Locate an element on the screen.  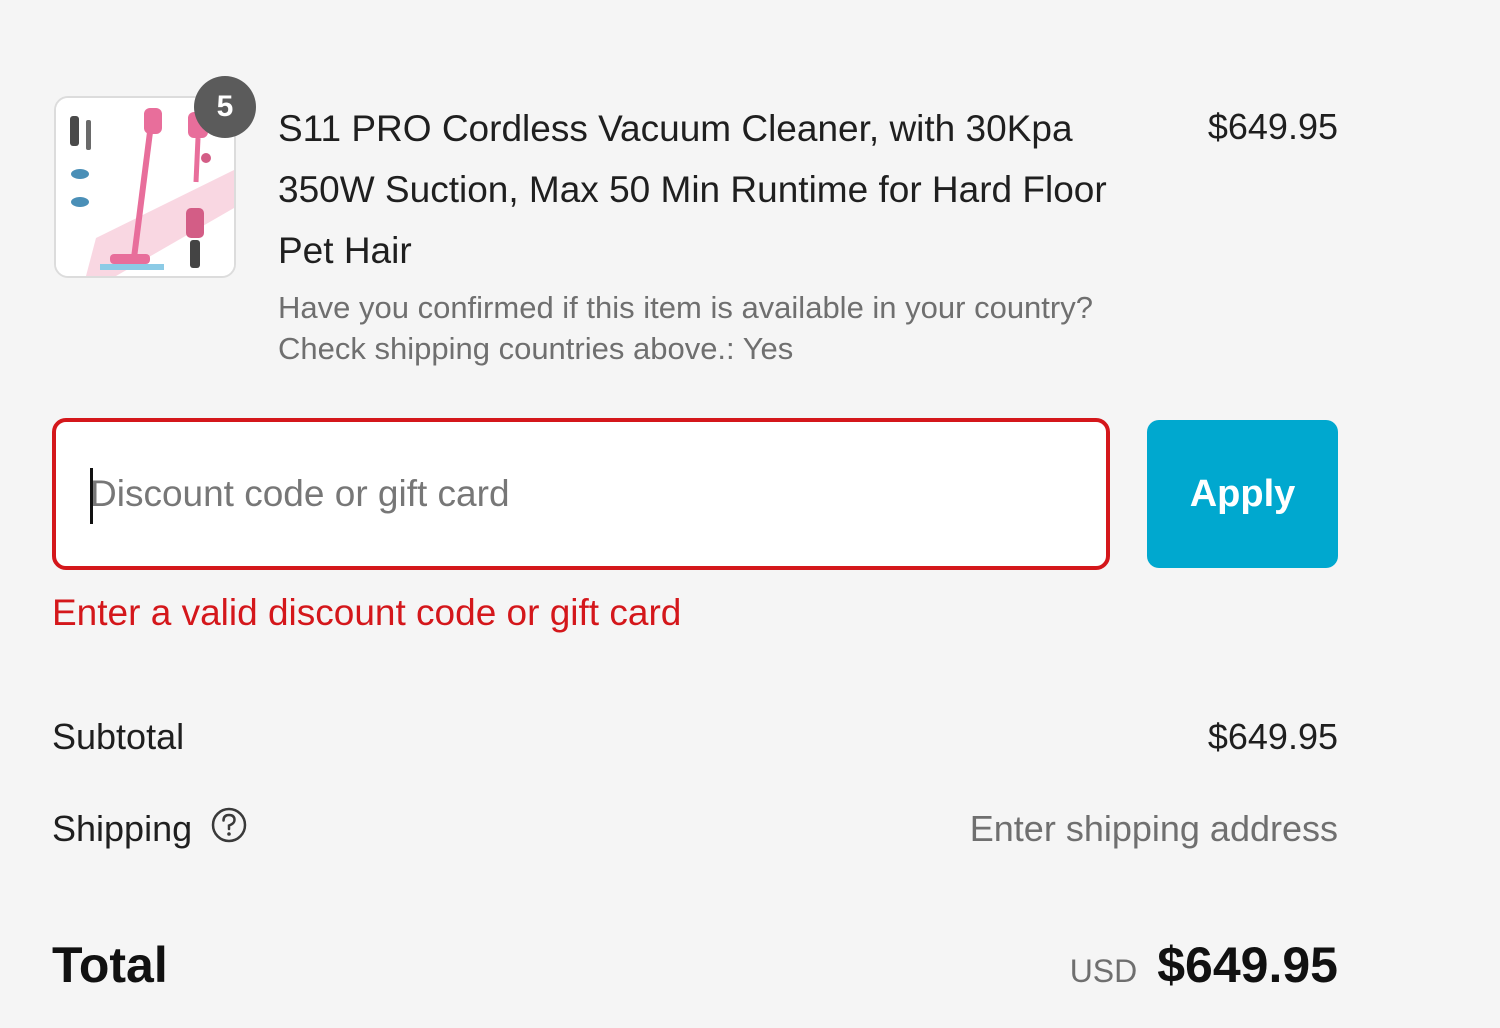
subtotal-row: Subtotal $649.95 is located at coordinates (695, 737).